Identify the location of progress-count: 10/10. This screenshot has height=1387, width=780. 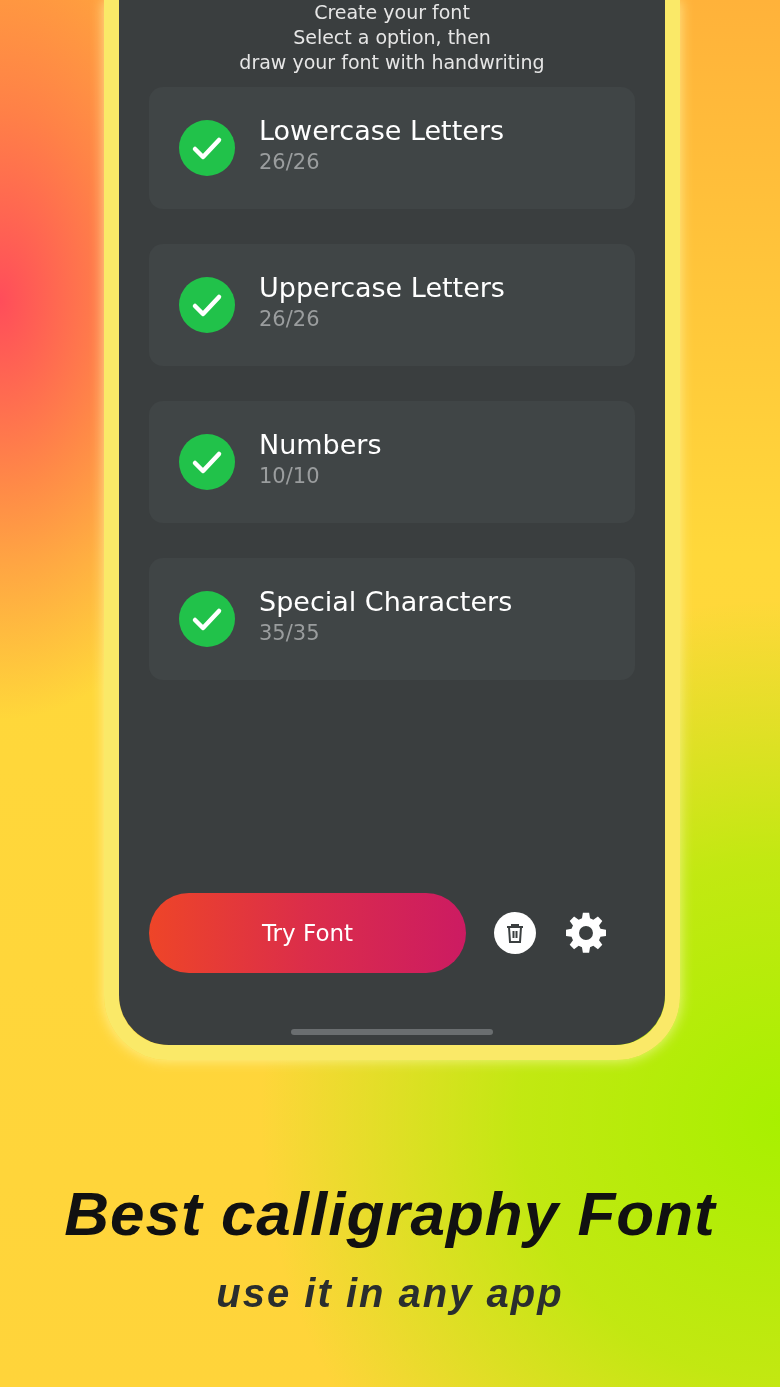
(290, 475).